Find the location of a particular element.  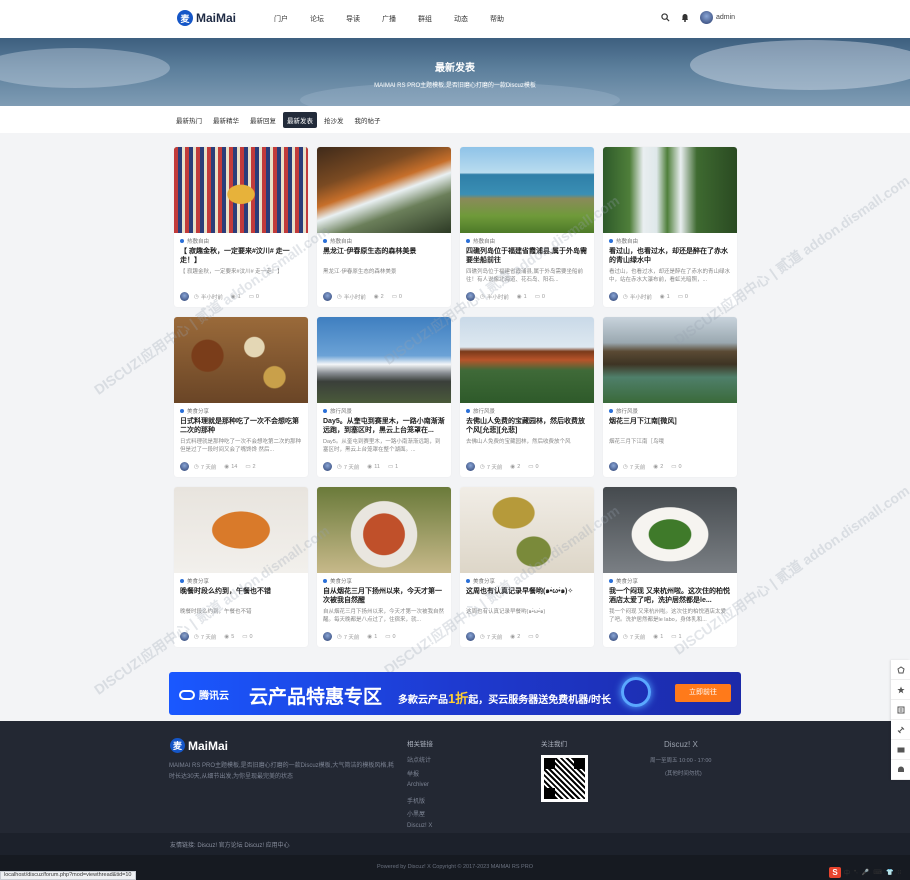

ad-go-button: 立即前往 is located at coordinates (703, 693).